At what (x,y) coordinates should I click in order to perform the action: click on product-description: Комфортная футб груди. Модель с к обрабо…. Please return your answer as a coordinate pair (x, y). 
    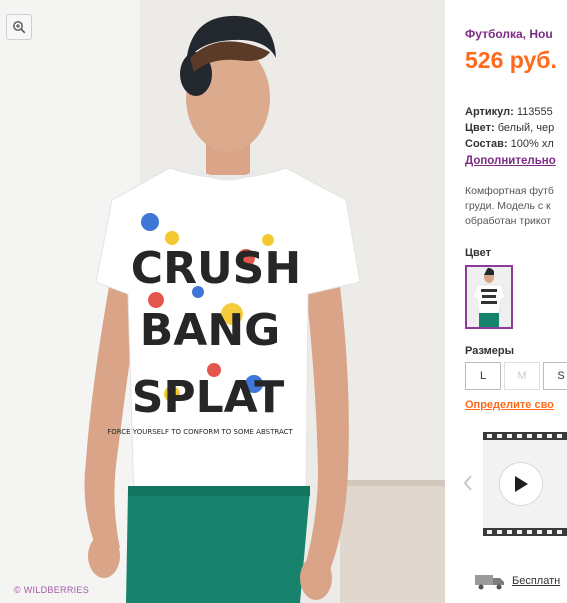
    Looking at the image, I should click on (509, 206).